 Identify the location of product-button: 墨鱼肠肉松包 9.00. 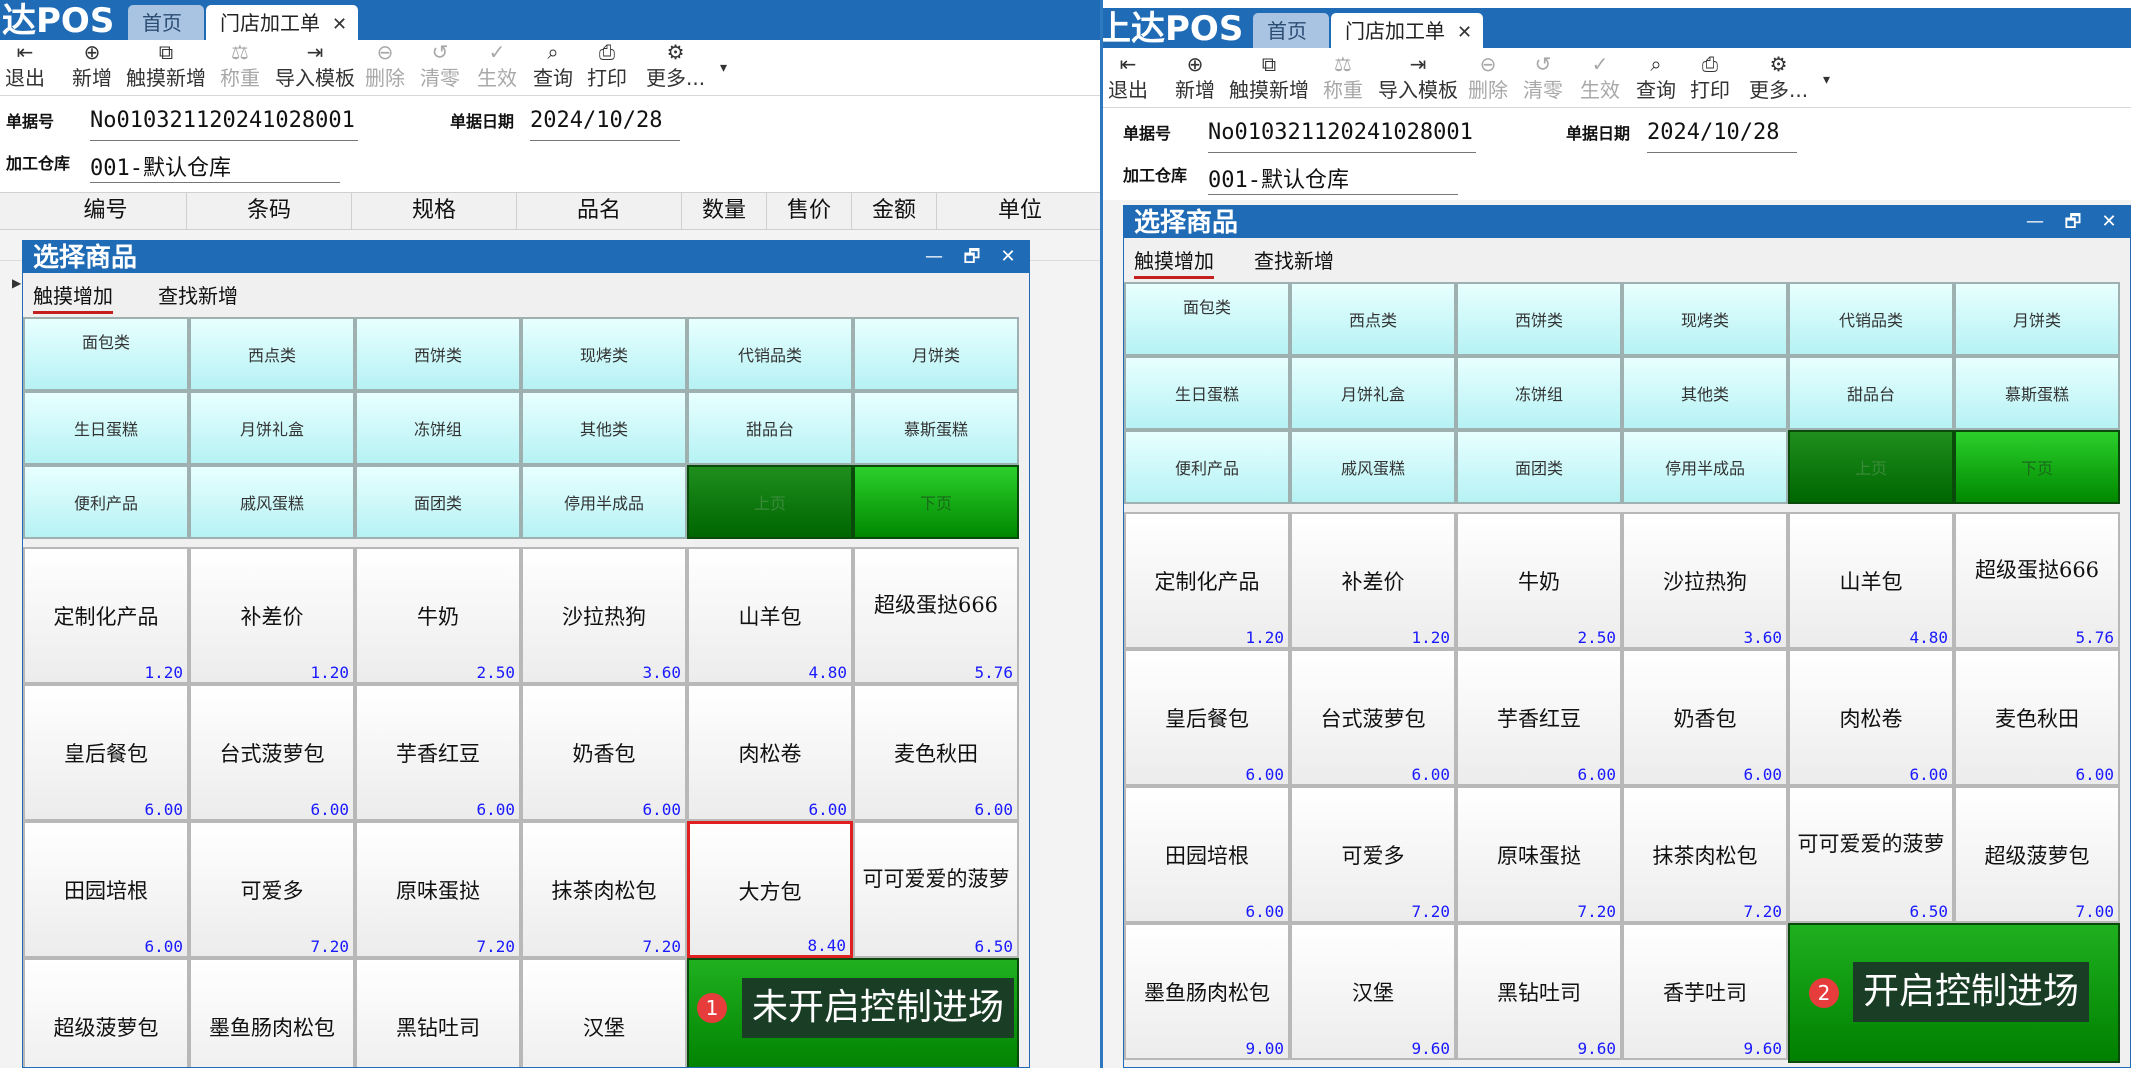
(1207, 991).